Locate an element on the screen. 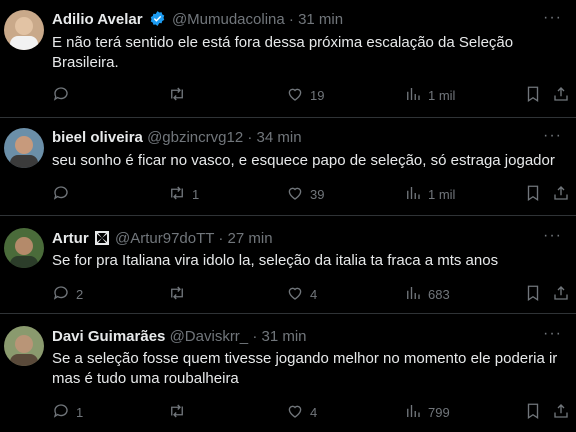 The image size is (576, 432). author-handle: @gbzincrvg12 is located at coordinates (195, 137).